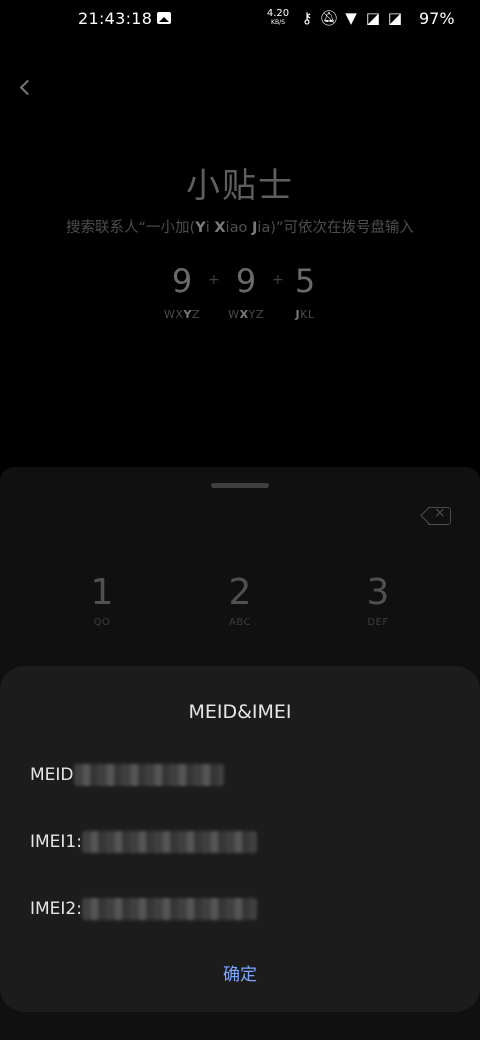  I want to click on tip-digit: 5 JKL, so click(305, 291).